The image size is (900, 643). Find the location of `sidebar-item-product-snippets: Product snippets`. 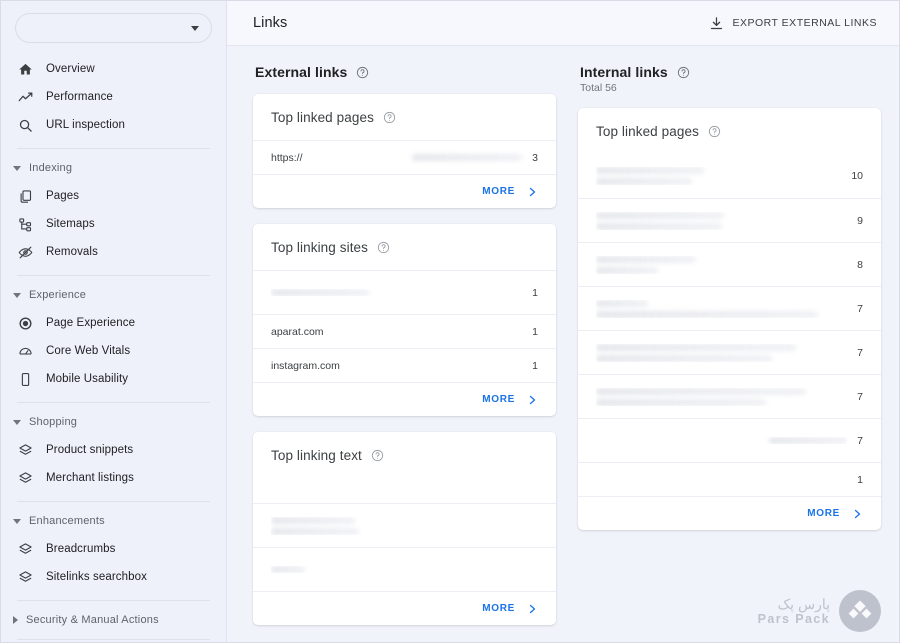

sidebar-item-product-snippets: Product snippets is located at coordinates (113, 450).